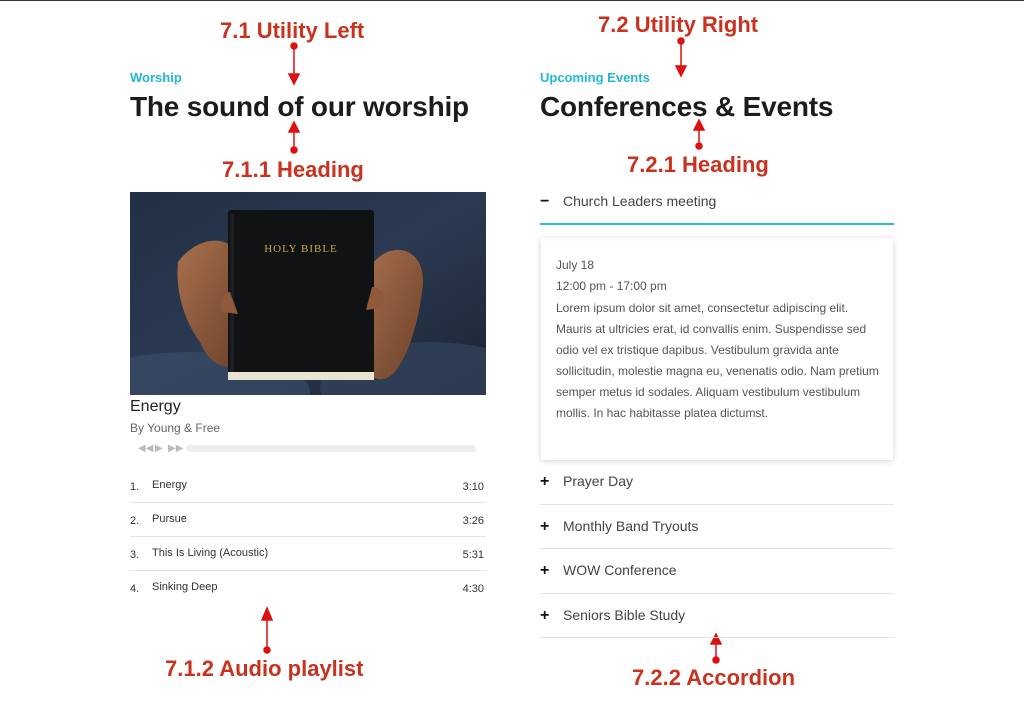 The height and width of the screenshot is (704, 1024). I want to click on track-number: 3., so click(135, 555).